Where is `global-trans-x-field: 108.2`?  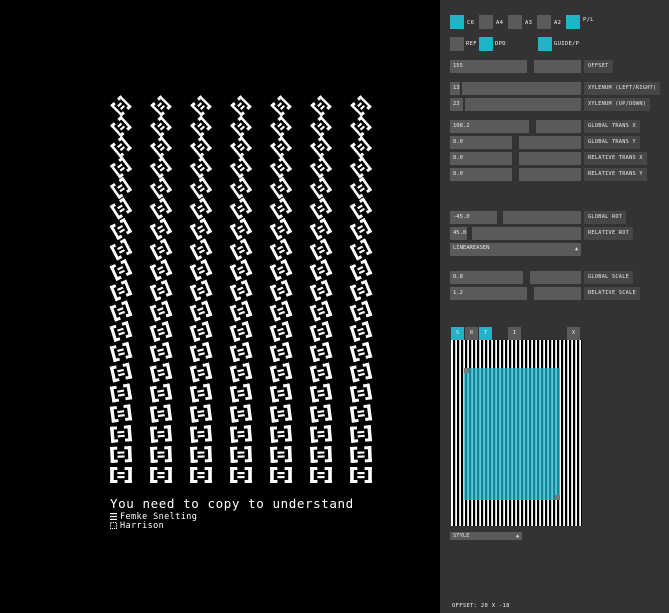 global-trans-x-field: 108.2 is located at coordinates (489, 126).